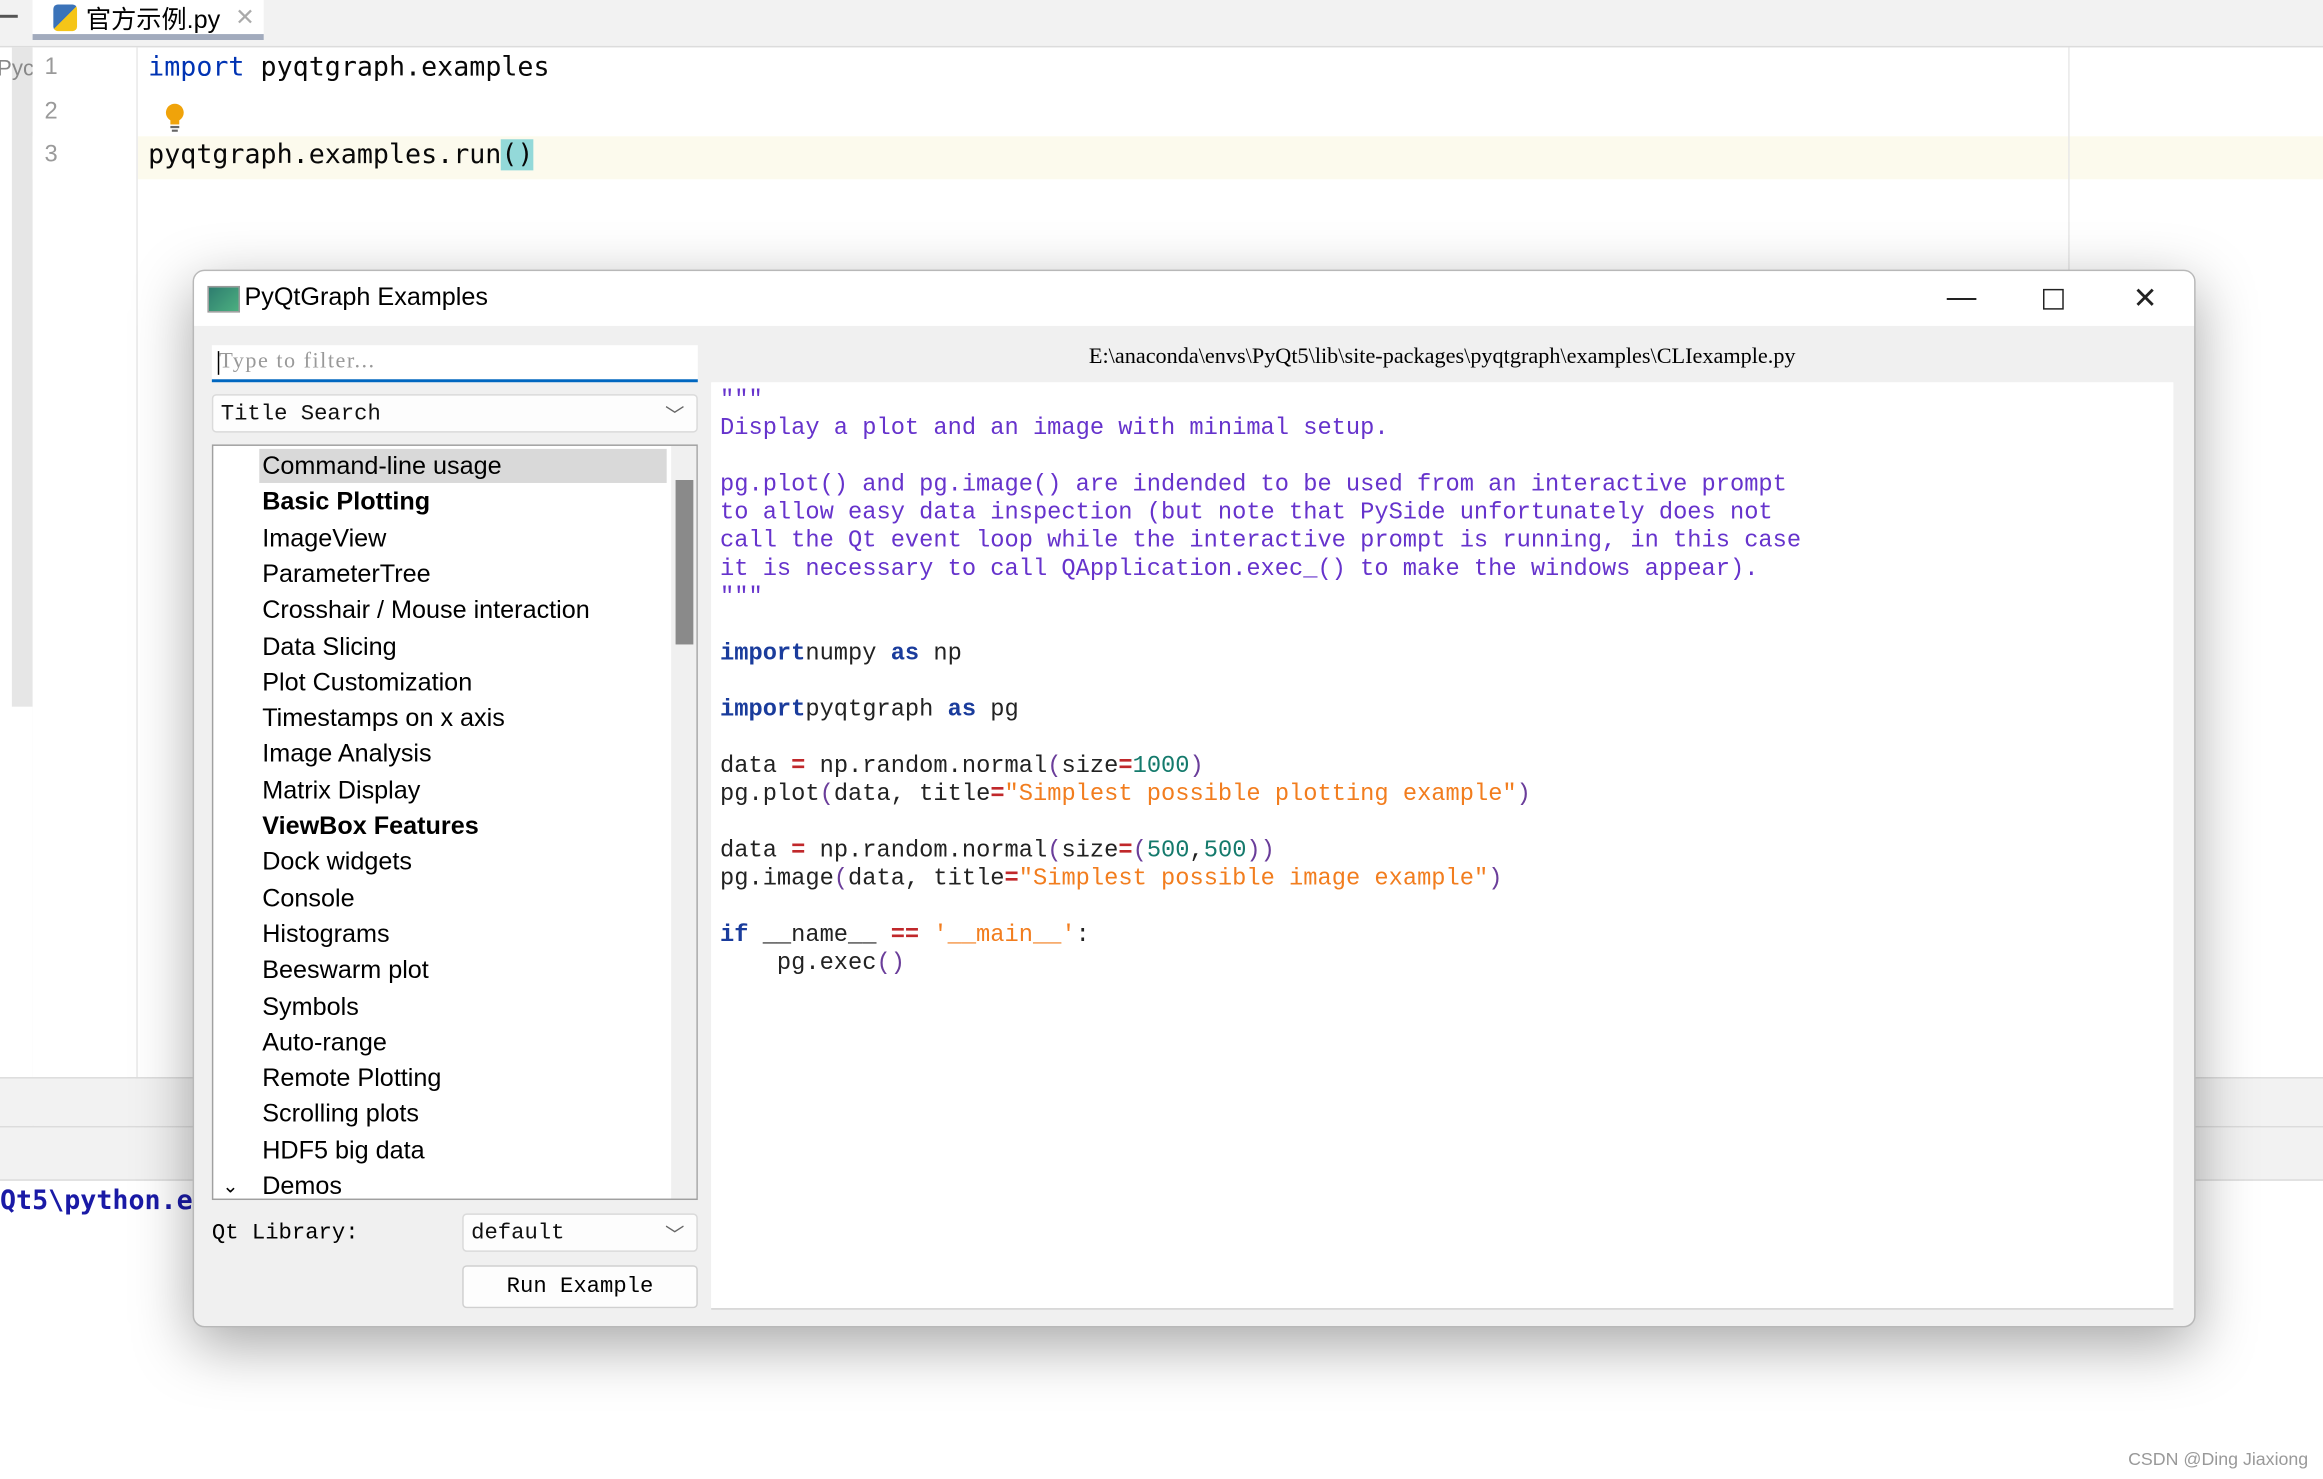  Describe the element at coordinates (675, 417) in the screenshot. I see `chevron-down-icon: ﹀` at that location.